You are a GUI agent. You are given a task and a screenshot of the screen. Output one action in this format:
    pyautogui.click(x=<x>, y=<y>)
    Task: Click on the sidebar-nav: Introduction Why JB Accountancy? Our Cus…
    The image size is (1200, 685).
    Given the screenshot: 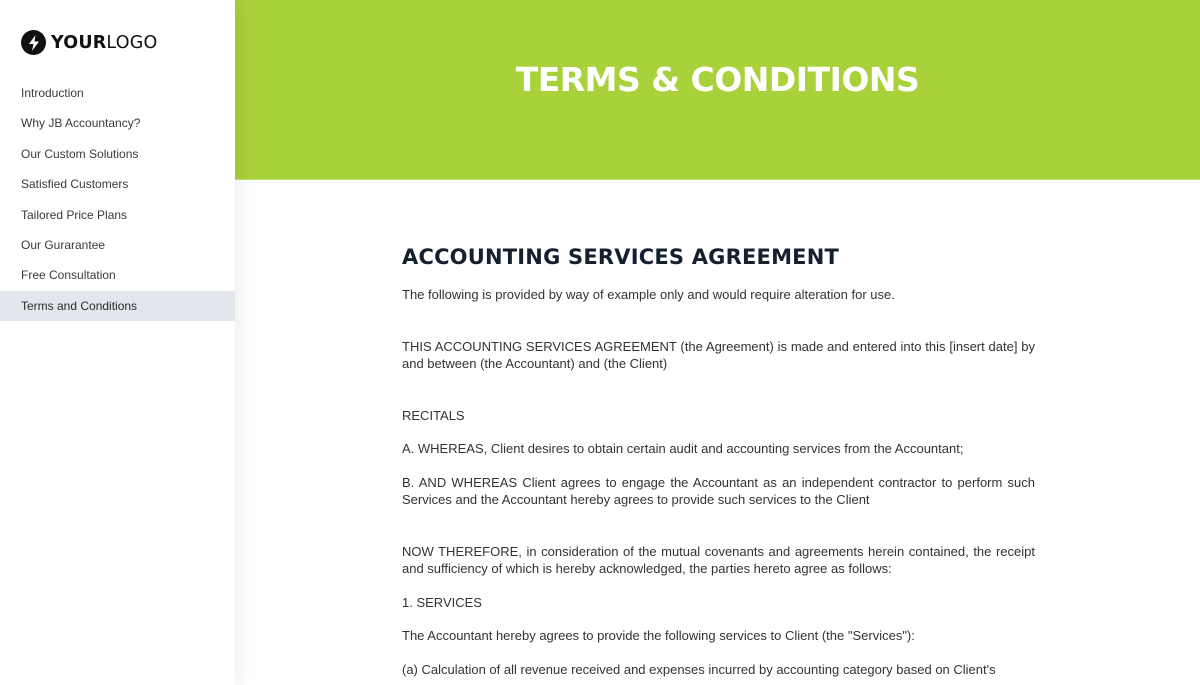 What is the action you would take?
    pyautogui.click(x=117, y=200)
    